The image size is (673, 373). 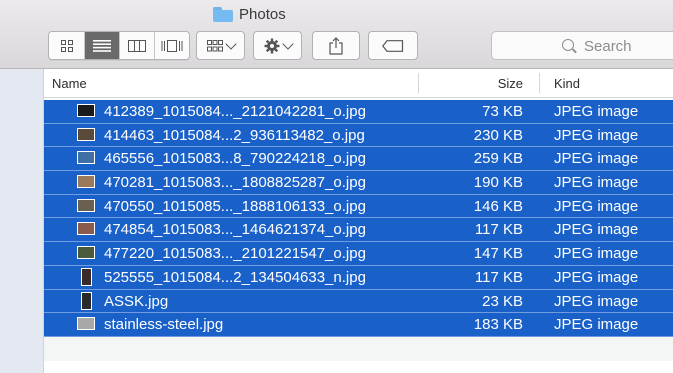 I want to click on tag-icon, so click(x=393, y=45).